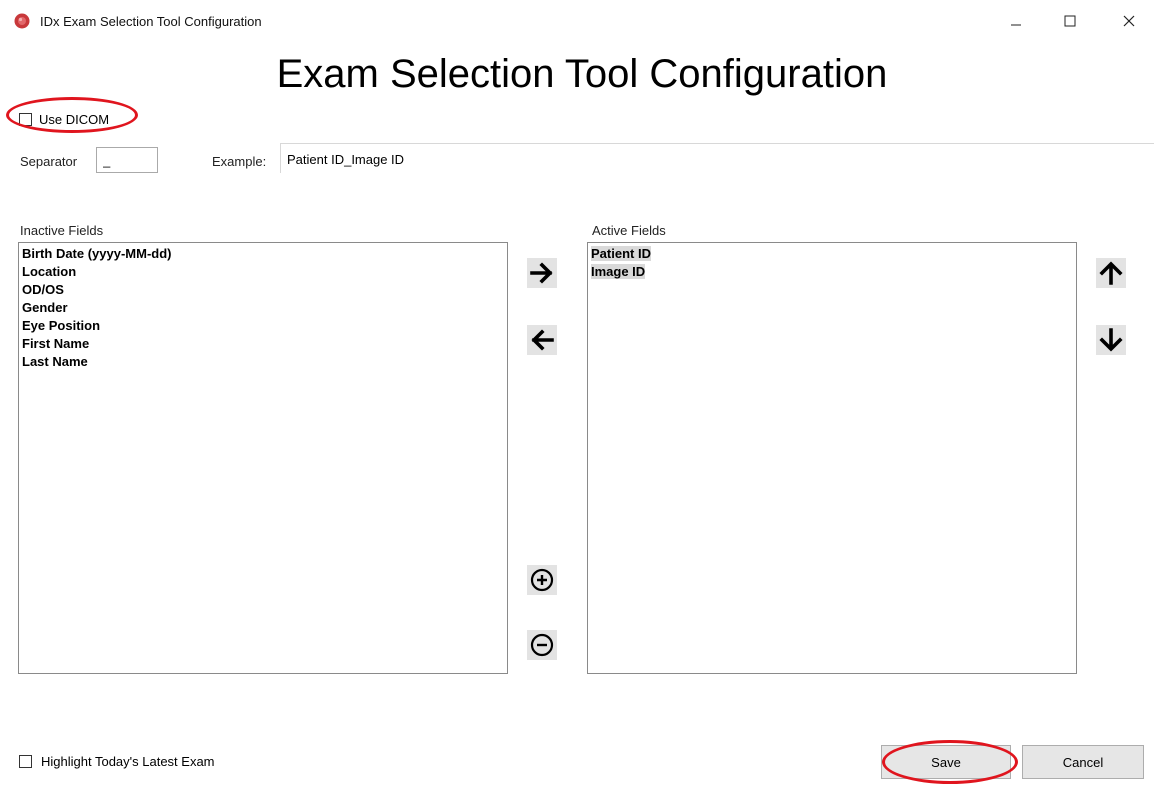 The image size is (1154, 787). I want to click on list-item: Patient ID, so click(832, 254).